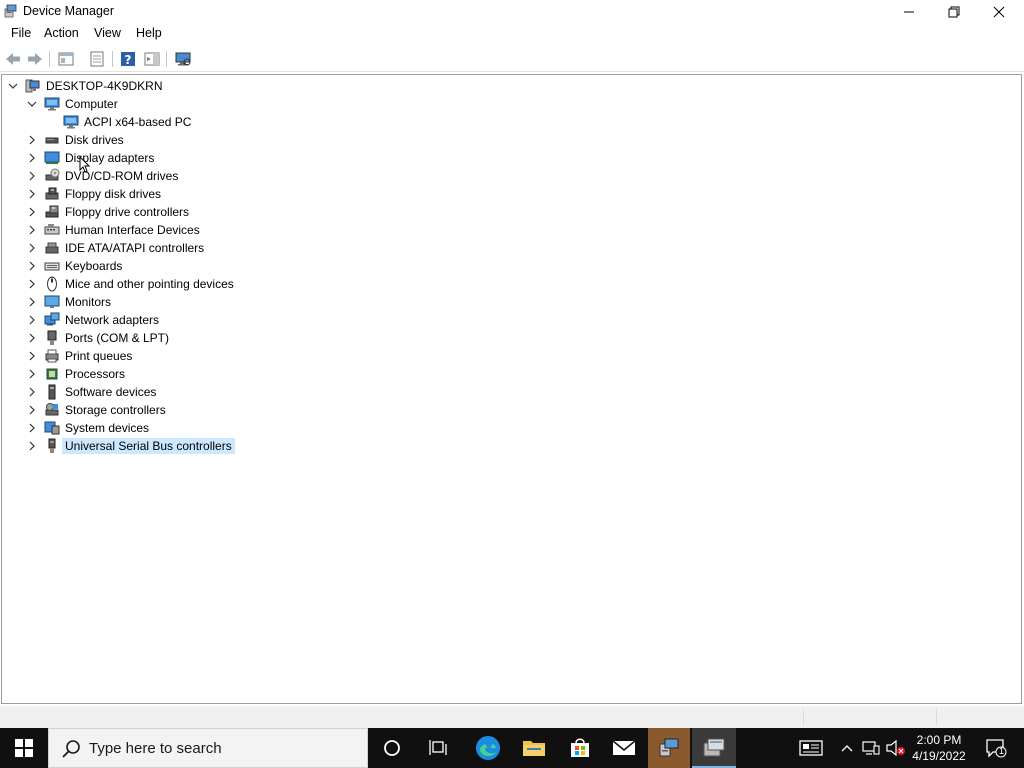 The width and height of the screenshot is (1024, 768). What do you see at coordinates (52, 266) in the screenshot?
I see `keyboard-icon` at bounding box center [52, 266].